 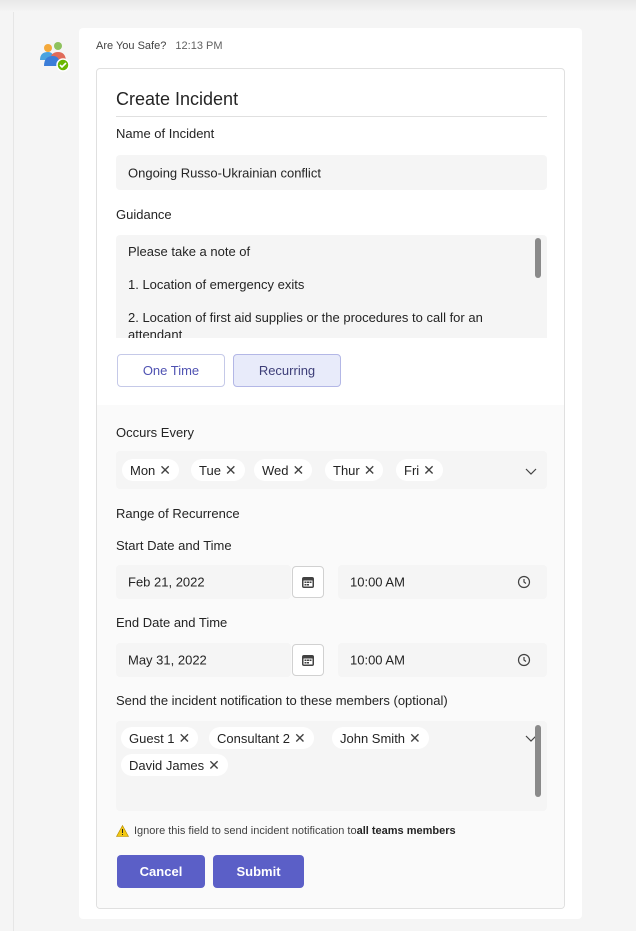 I want to click on end-date-input: May 31, 2022, so click(x=203, y=660).